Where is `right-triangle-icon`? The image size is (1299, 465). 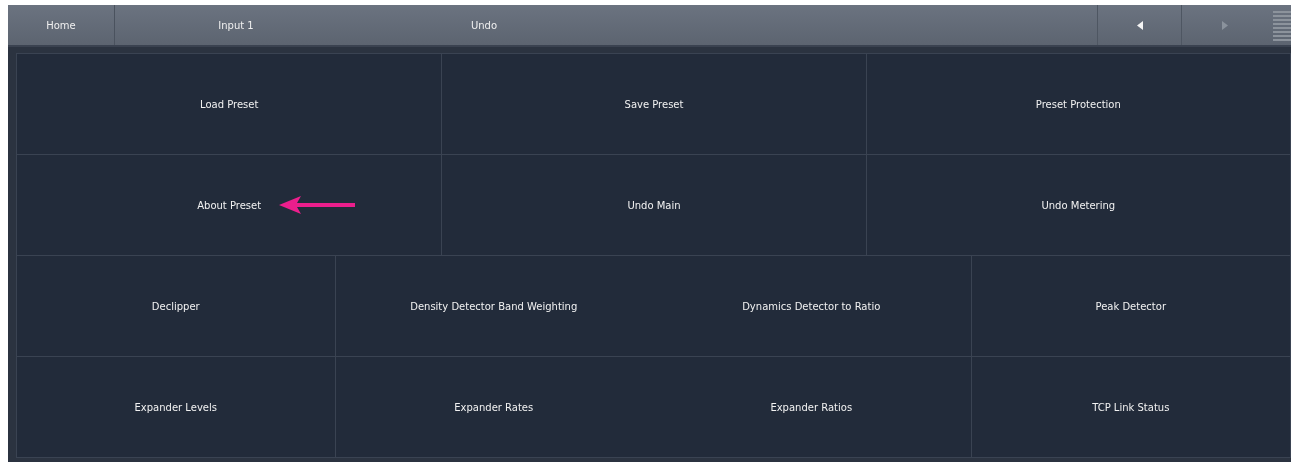
right-triangle-icon is located at coordinates (1224, 25).